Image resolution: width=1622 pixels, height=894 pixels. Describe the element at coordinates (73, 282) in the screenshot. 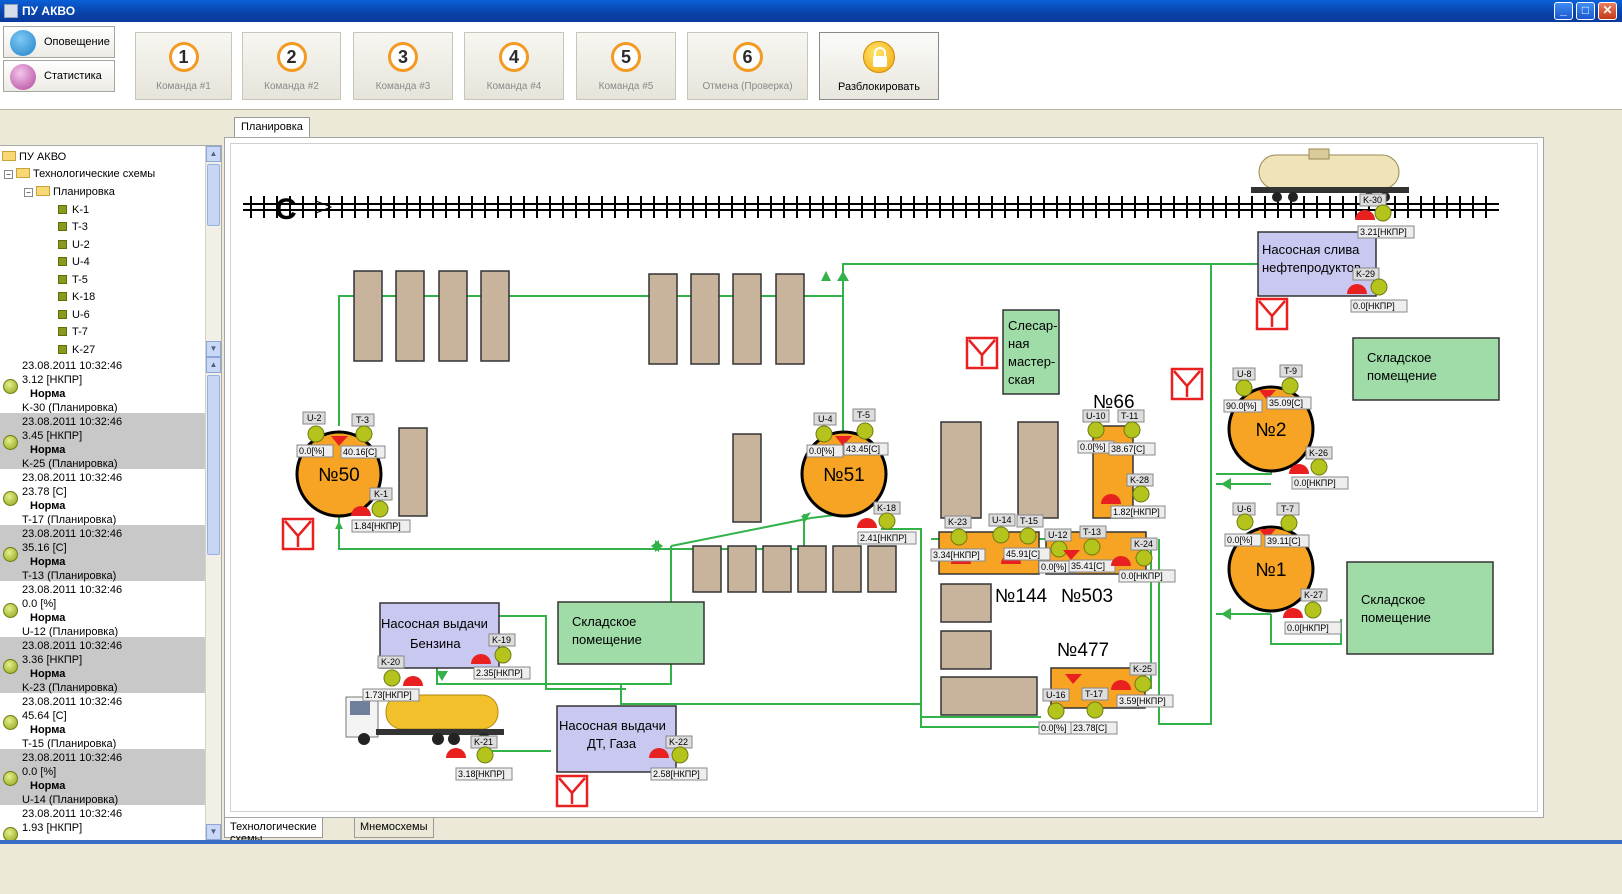

I see `tree-item: T-5` at that location.